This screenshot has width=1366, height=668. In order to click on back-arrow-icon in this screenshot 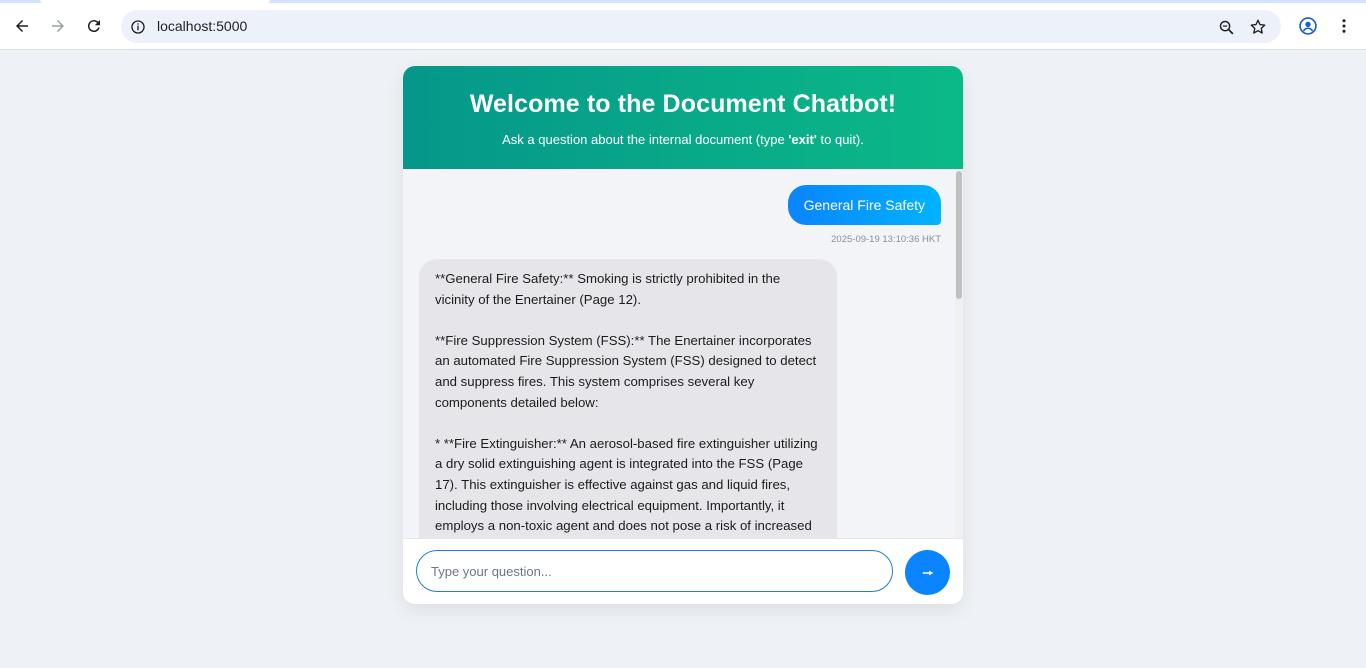, I will do `click(22, 26)`.